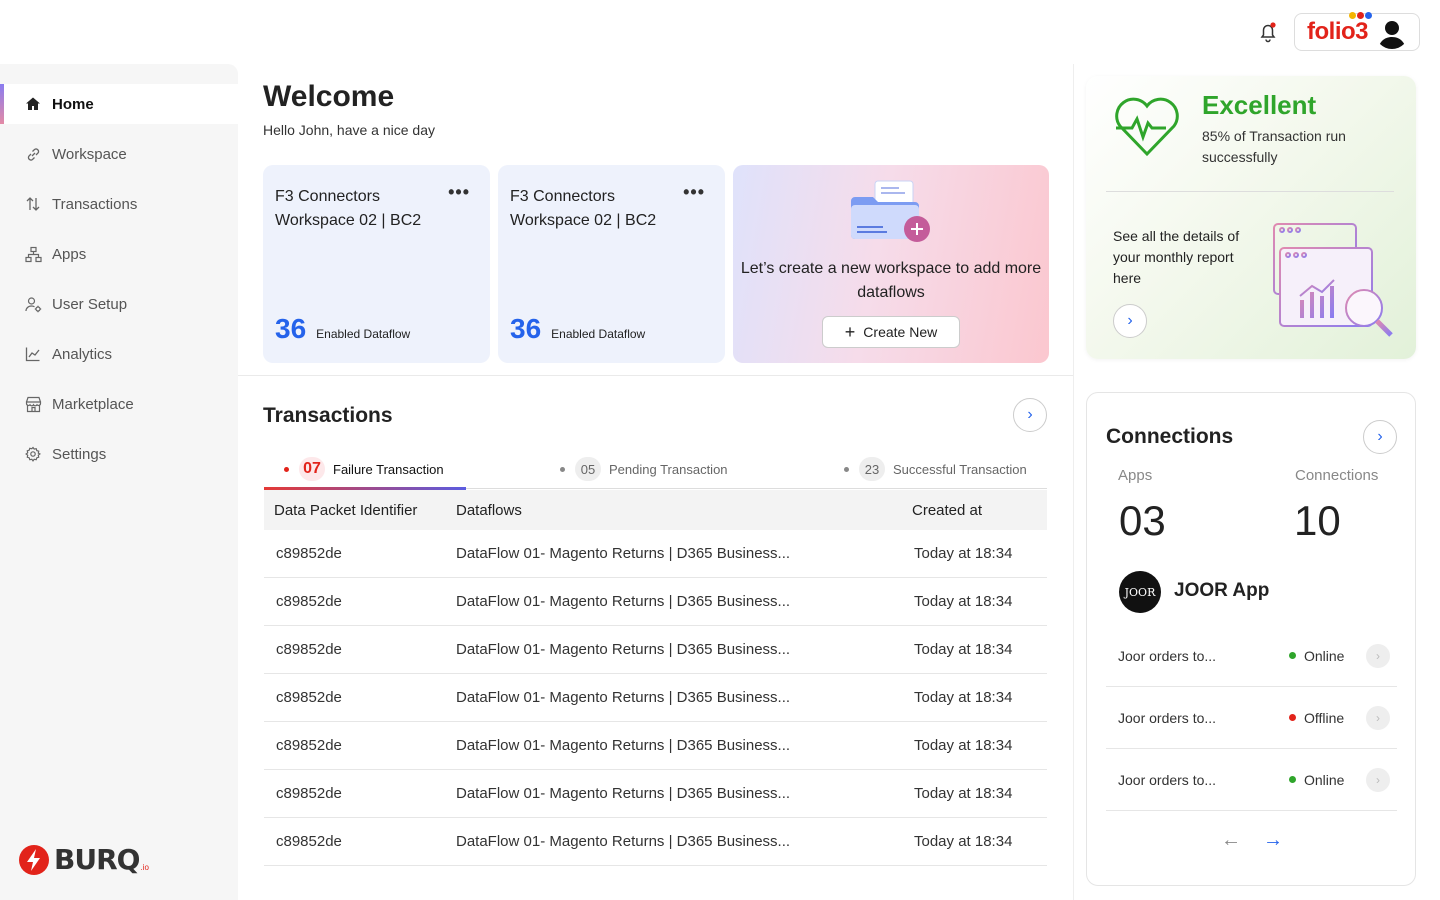  Describe the element at coordinates (388, 469) in the screenshot. I see `tab-label: Failure Transaction` at that location.